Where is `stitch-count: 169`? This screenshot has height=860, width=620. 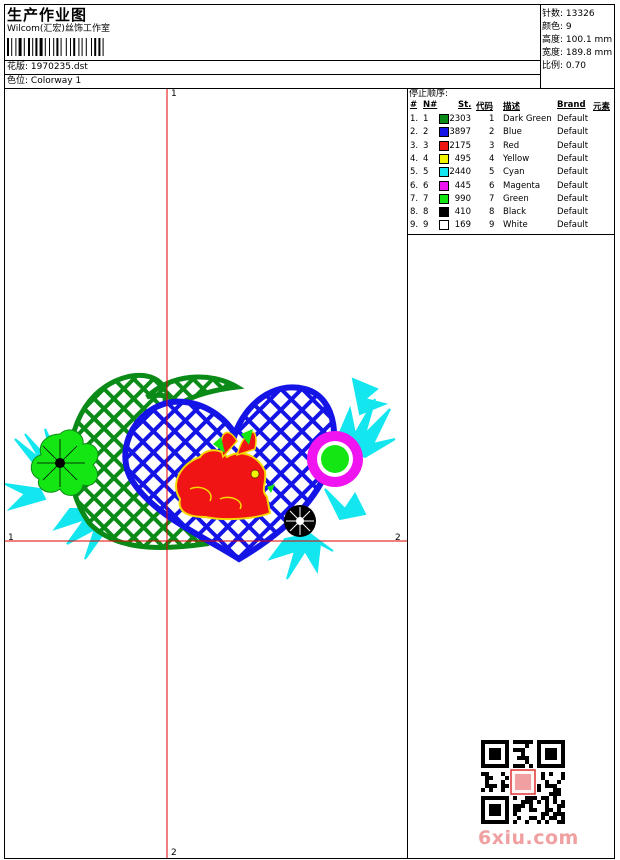 stitch-count: 169 is located at coordinates (462, 225).